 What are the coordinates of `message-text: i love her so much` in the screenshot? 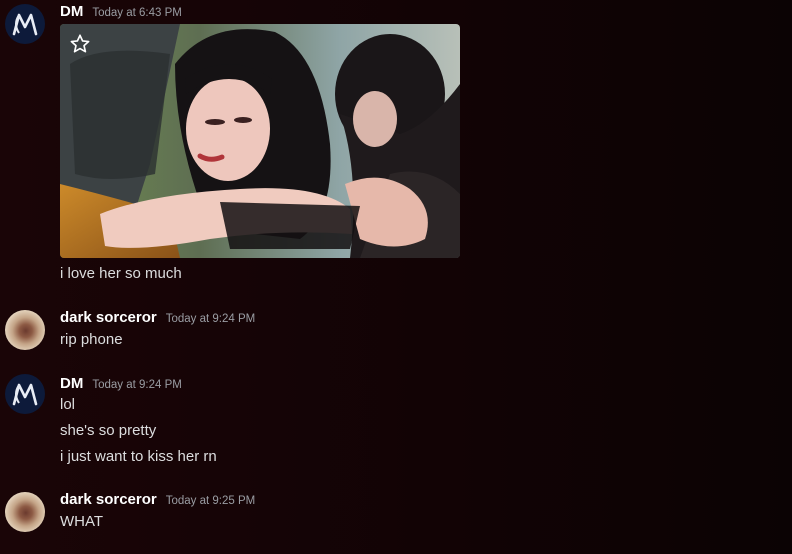 It's located at (121, 273).